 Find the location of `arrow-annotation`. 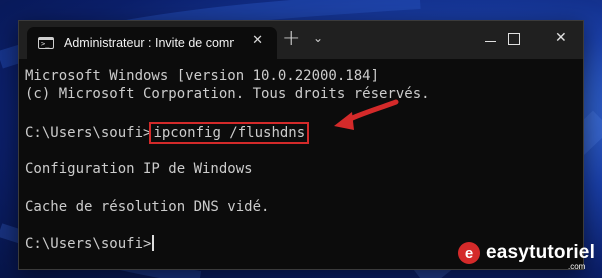

arrow-annotation is located at coordinates (366, 114).